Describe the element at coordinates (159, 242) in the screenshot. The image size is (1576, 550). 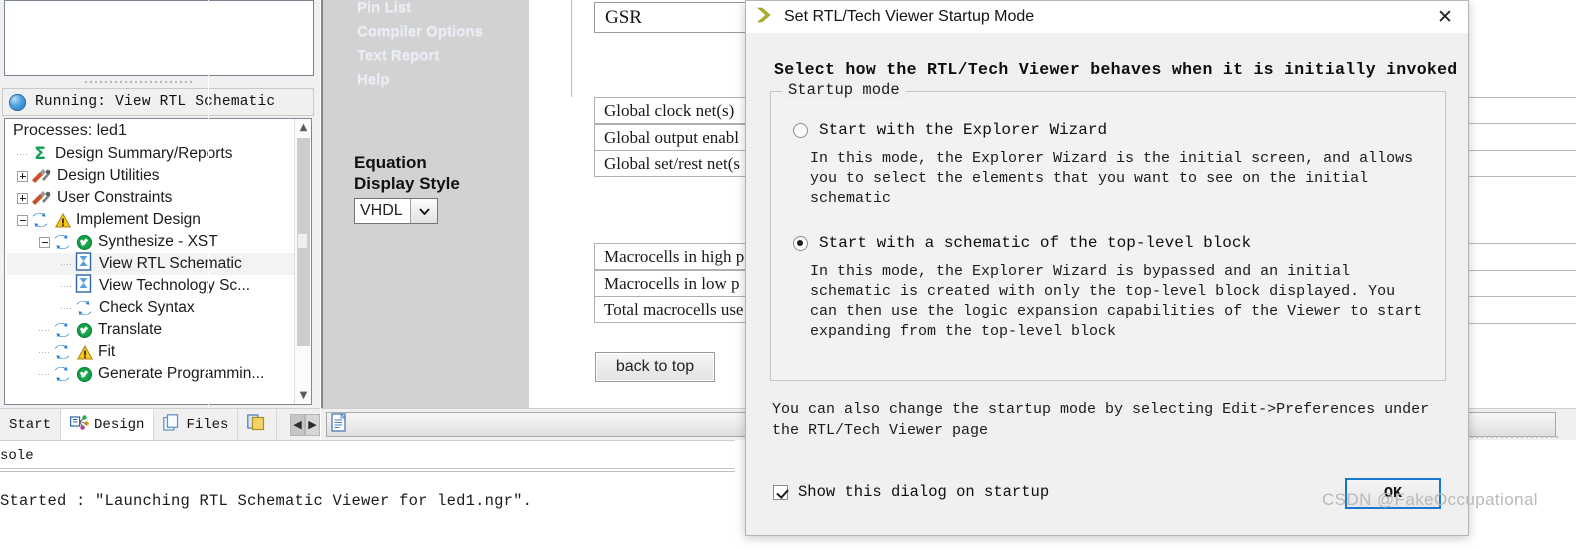
I see `tree-item-synthesize-xst: Synthesize - XST` at that location.